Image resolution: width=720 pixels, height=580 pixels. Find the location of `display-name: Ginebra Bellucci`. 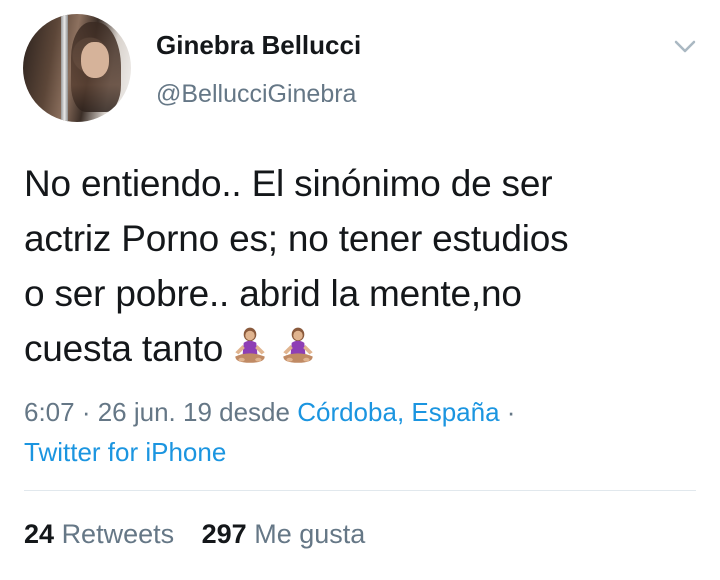

display-name: Ginebra Bellucci is located at coordinates (258, 45).